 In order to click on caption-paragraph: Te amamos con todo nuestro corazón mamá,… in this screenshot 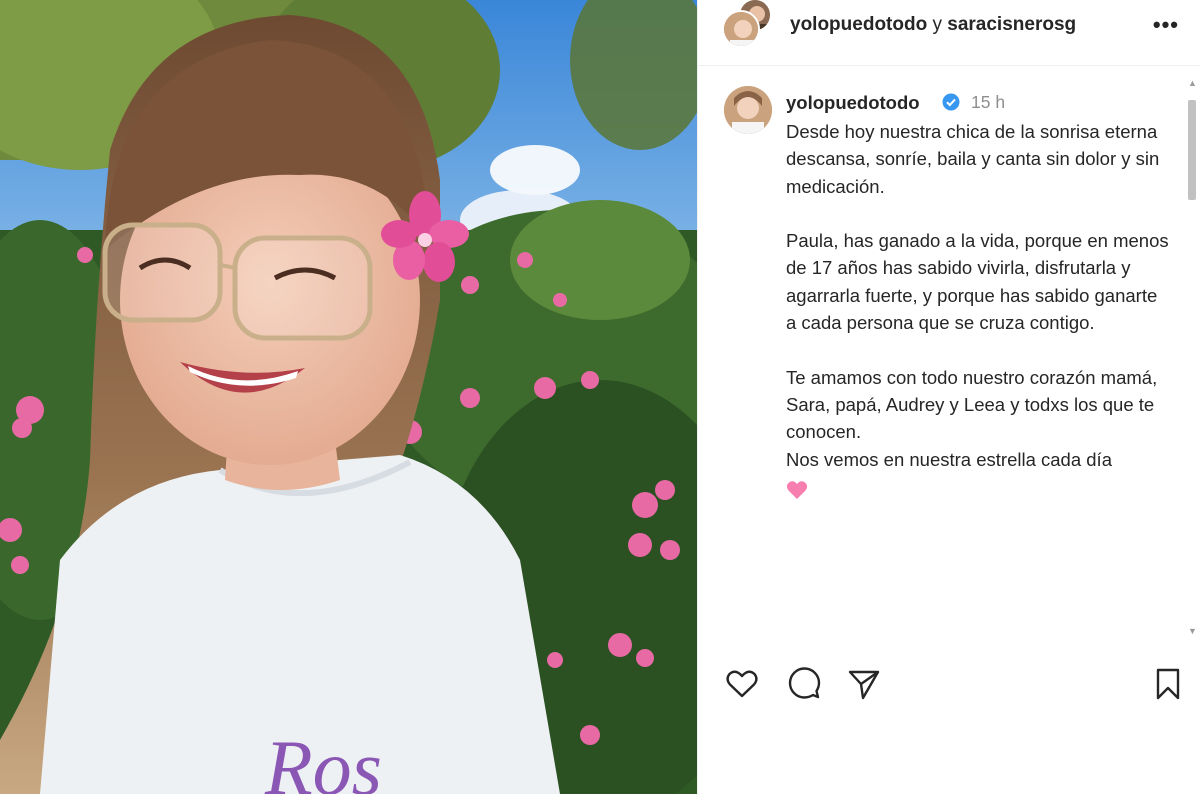, I will do `click(972, 404)`.